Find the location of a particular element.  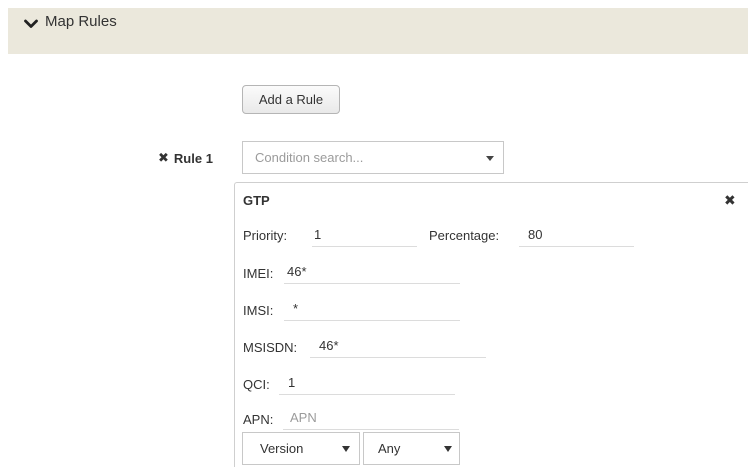

msisdn-input: 46* is located at coordinates (398, 347).